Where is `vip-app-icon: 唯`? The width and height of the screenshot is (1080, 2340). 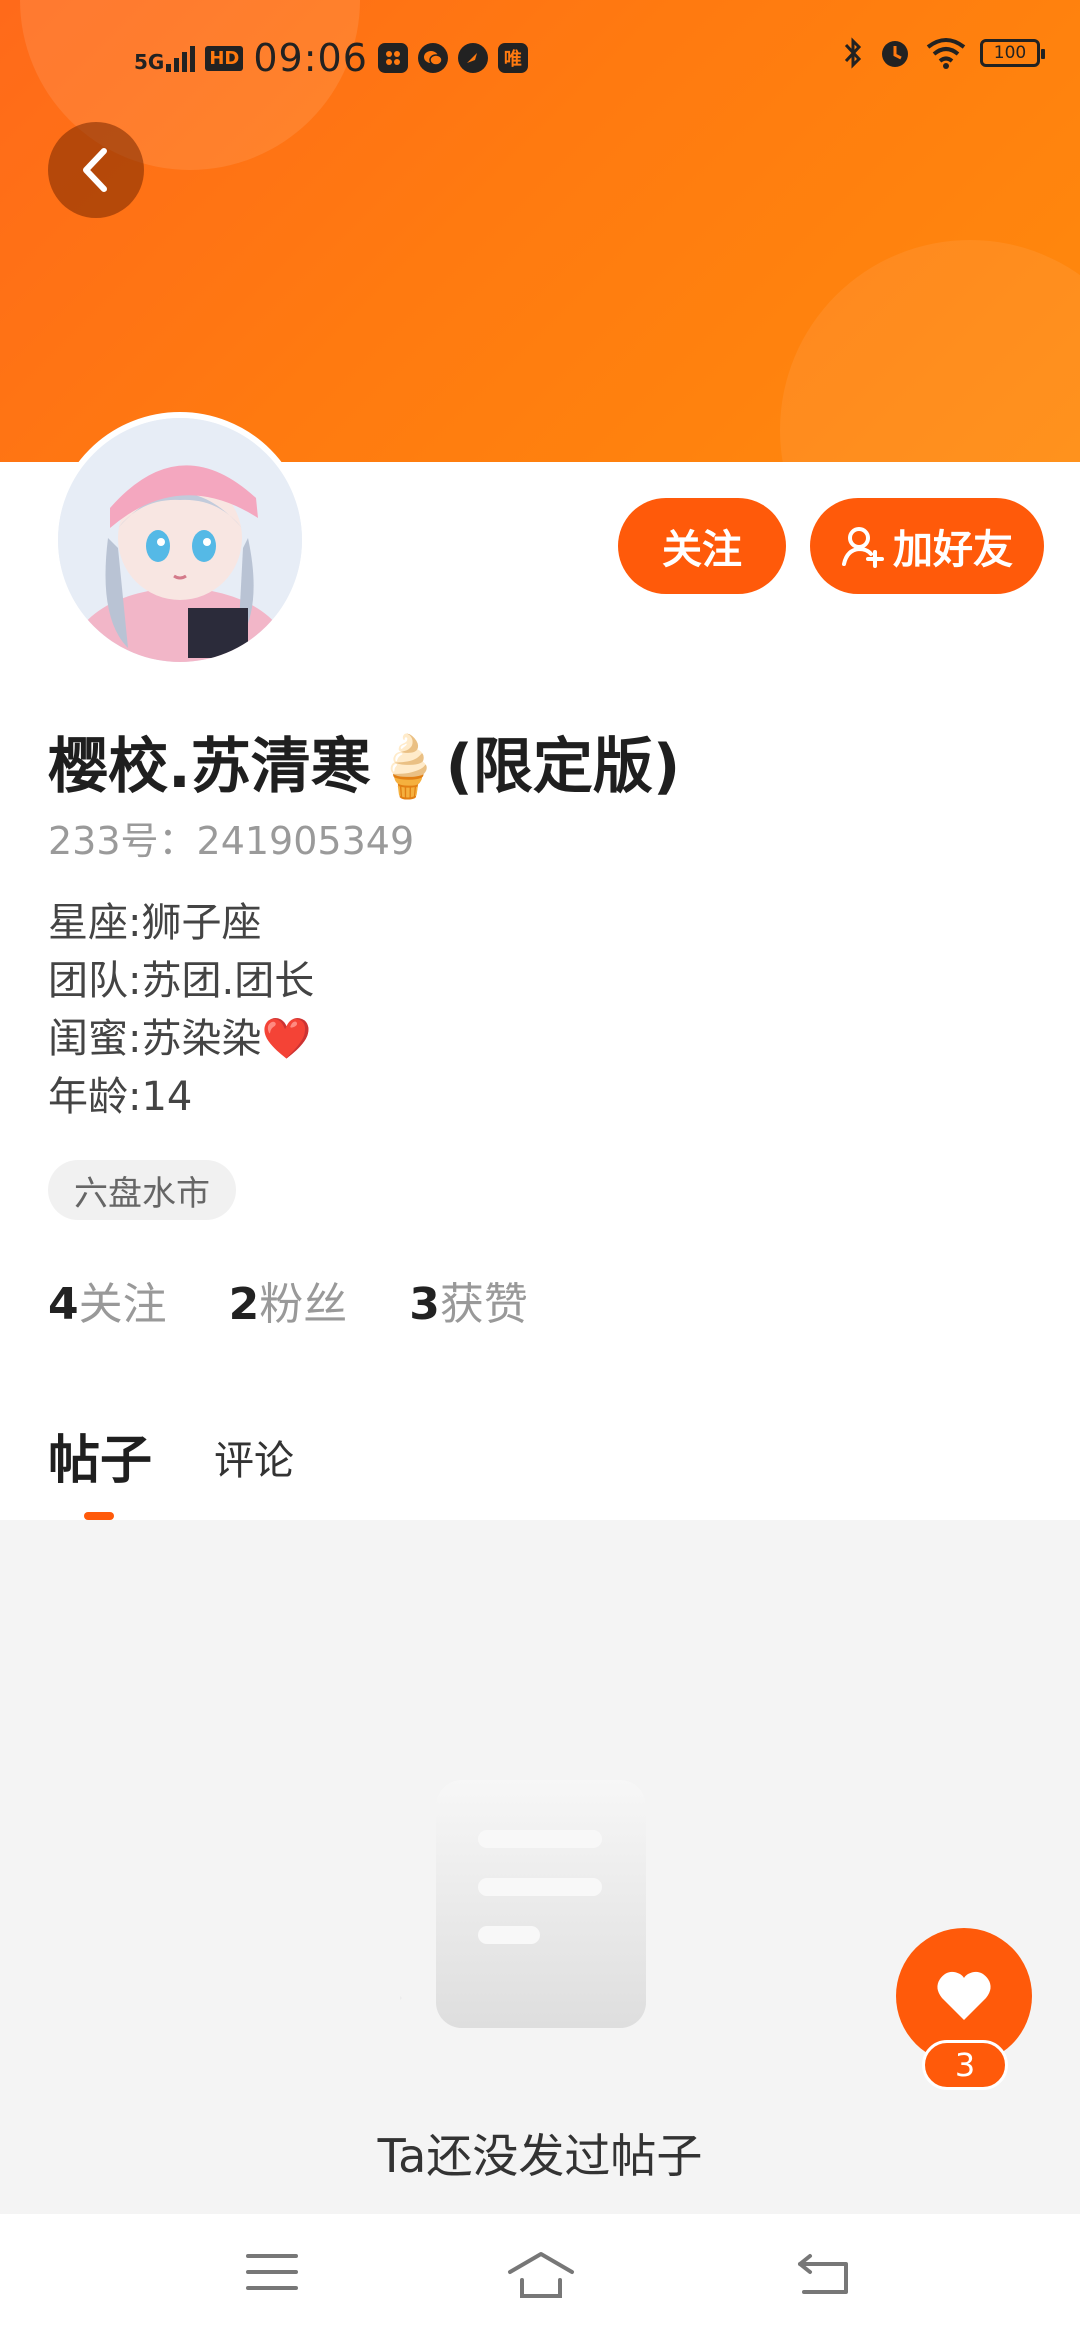
vip-app-icon: 唯 is located at coordinates (512, 58).